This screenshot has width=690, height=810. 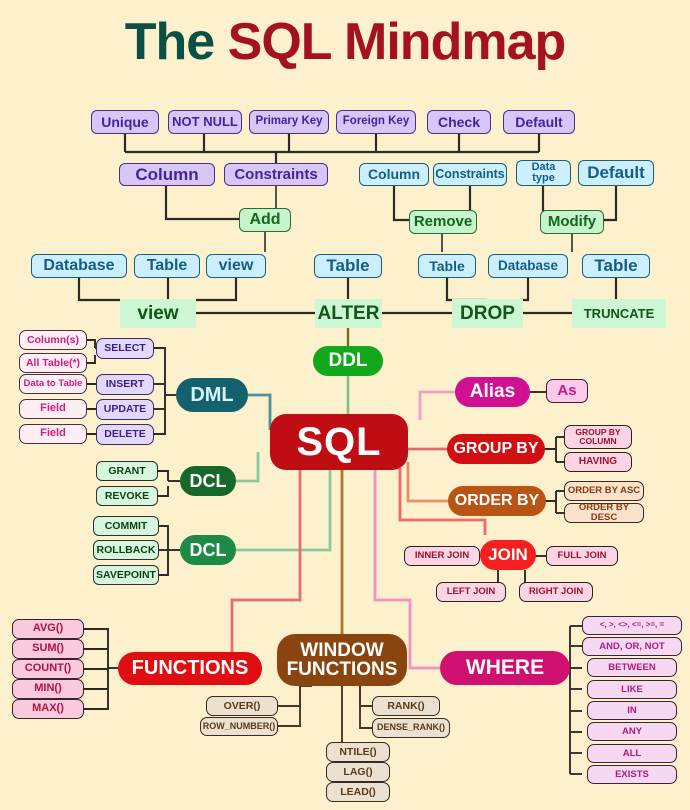 I want to click on function-item-avg: AVG(), so click(x=48, y=629).